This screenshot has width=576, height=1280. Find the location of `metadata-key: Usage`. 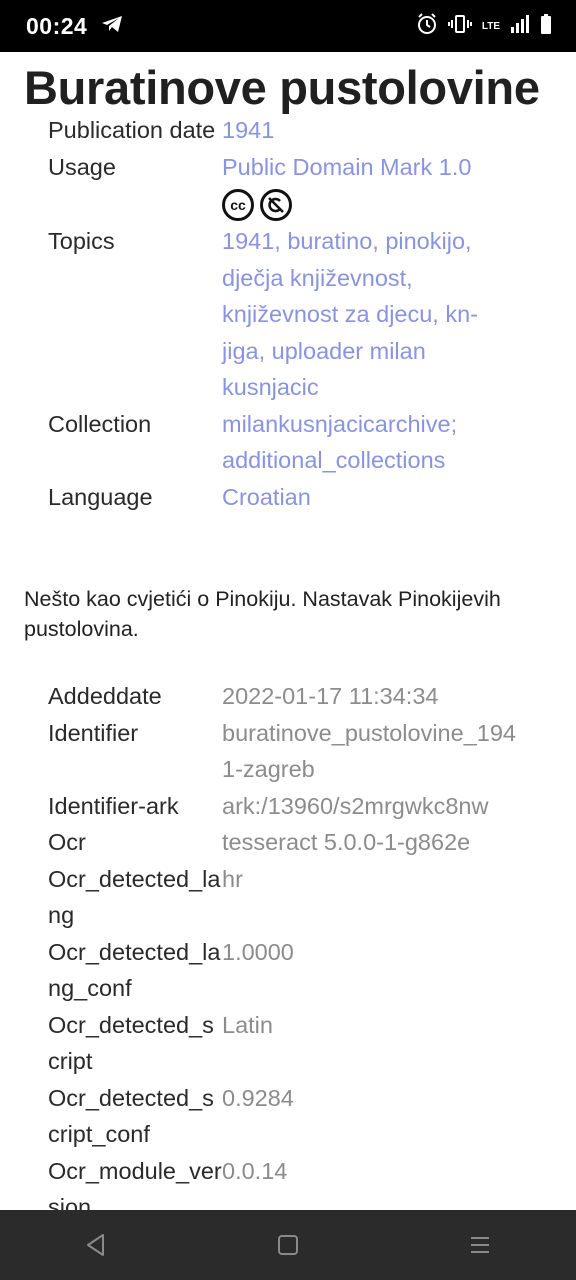

metadata-key: Usage is located at coordinates (82, 166).